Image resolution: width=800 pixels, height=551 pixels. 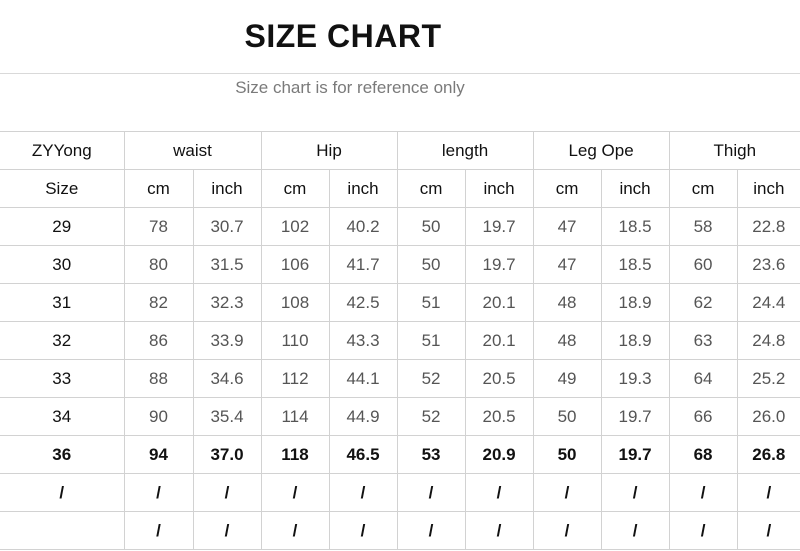 What do you see at coordinates (62, 302) in the screenshot?
I see `size-cell: 31` at bounding box center [62, 302].